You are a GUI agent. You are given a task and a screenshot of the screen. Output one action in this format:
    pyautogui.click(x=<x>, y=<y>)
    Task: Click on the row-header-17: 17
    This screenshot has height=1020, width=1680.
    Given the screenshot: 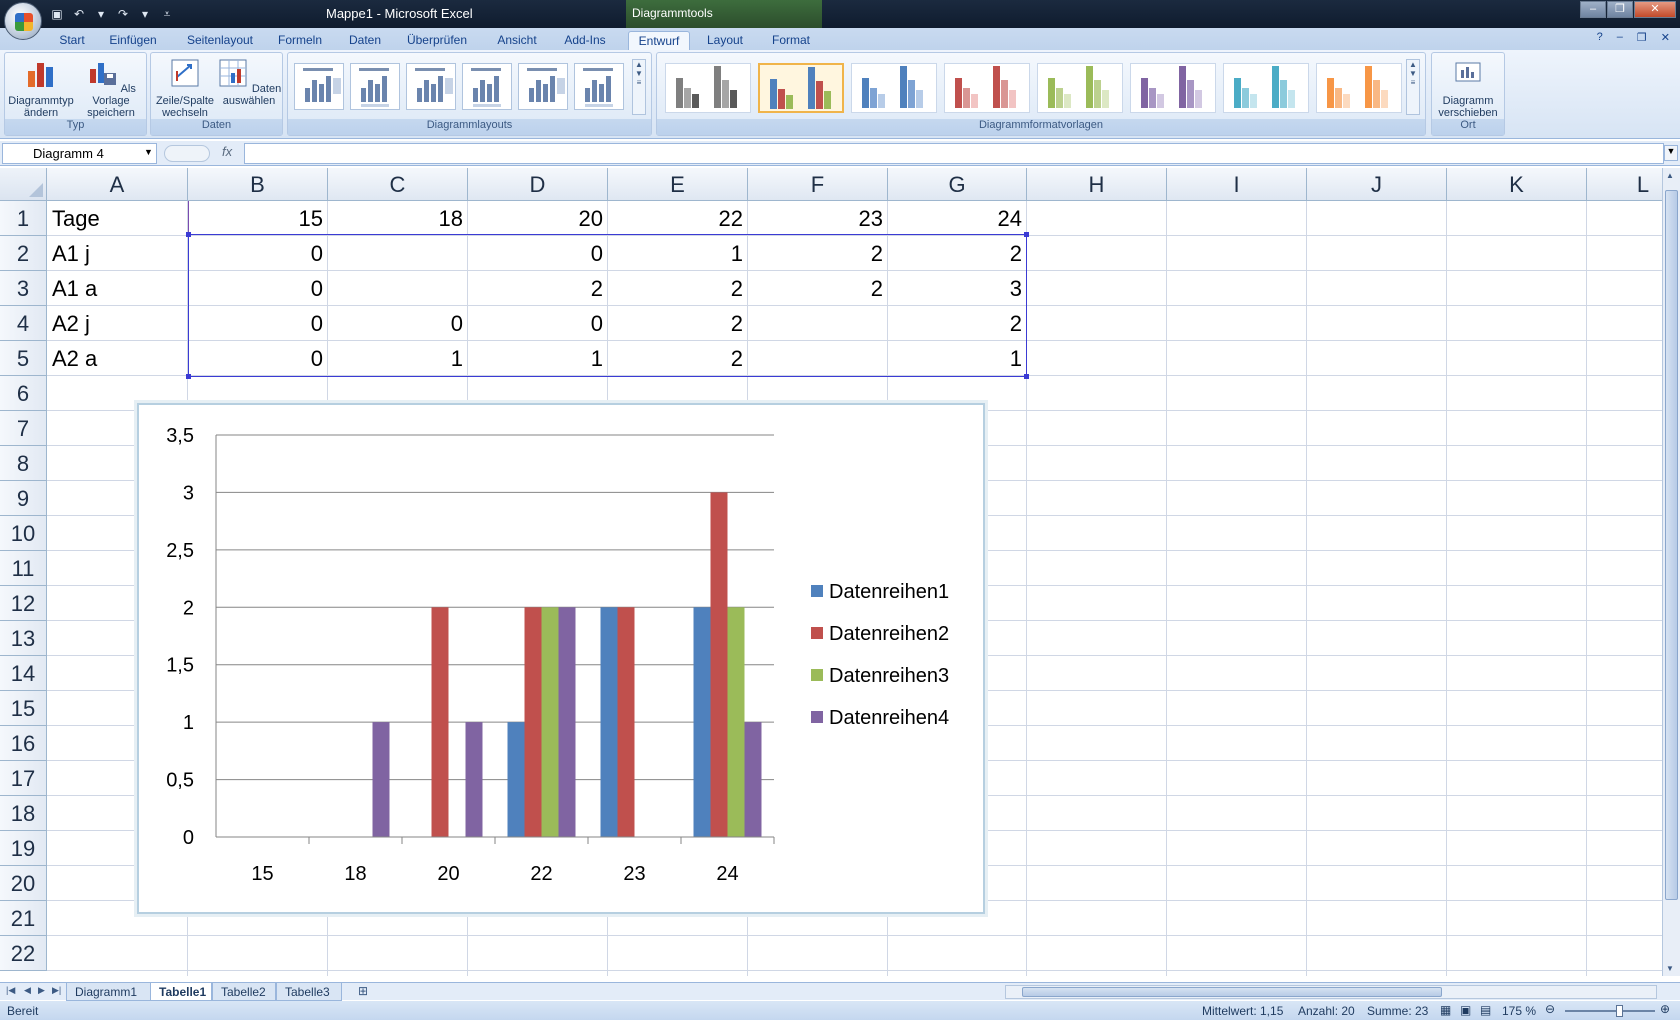 What is the action you would take?
    pyautogui.click(x=23, y=778)
    